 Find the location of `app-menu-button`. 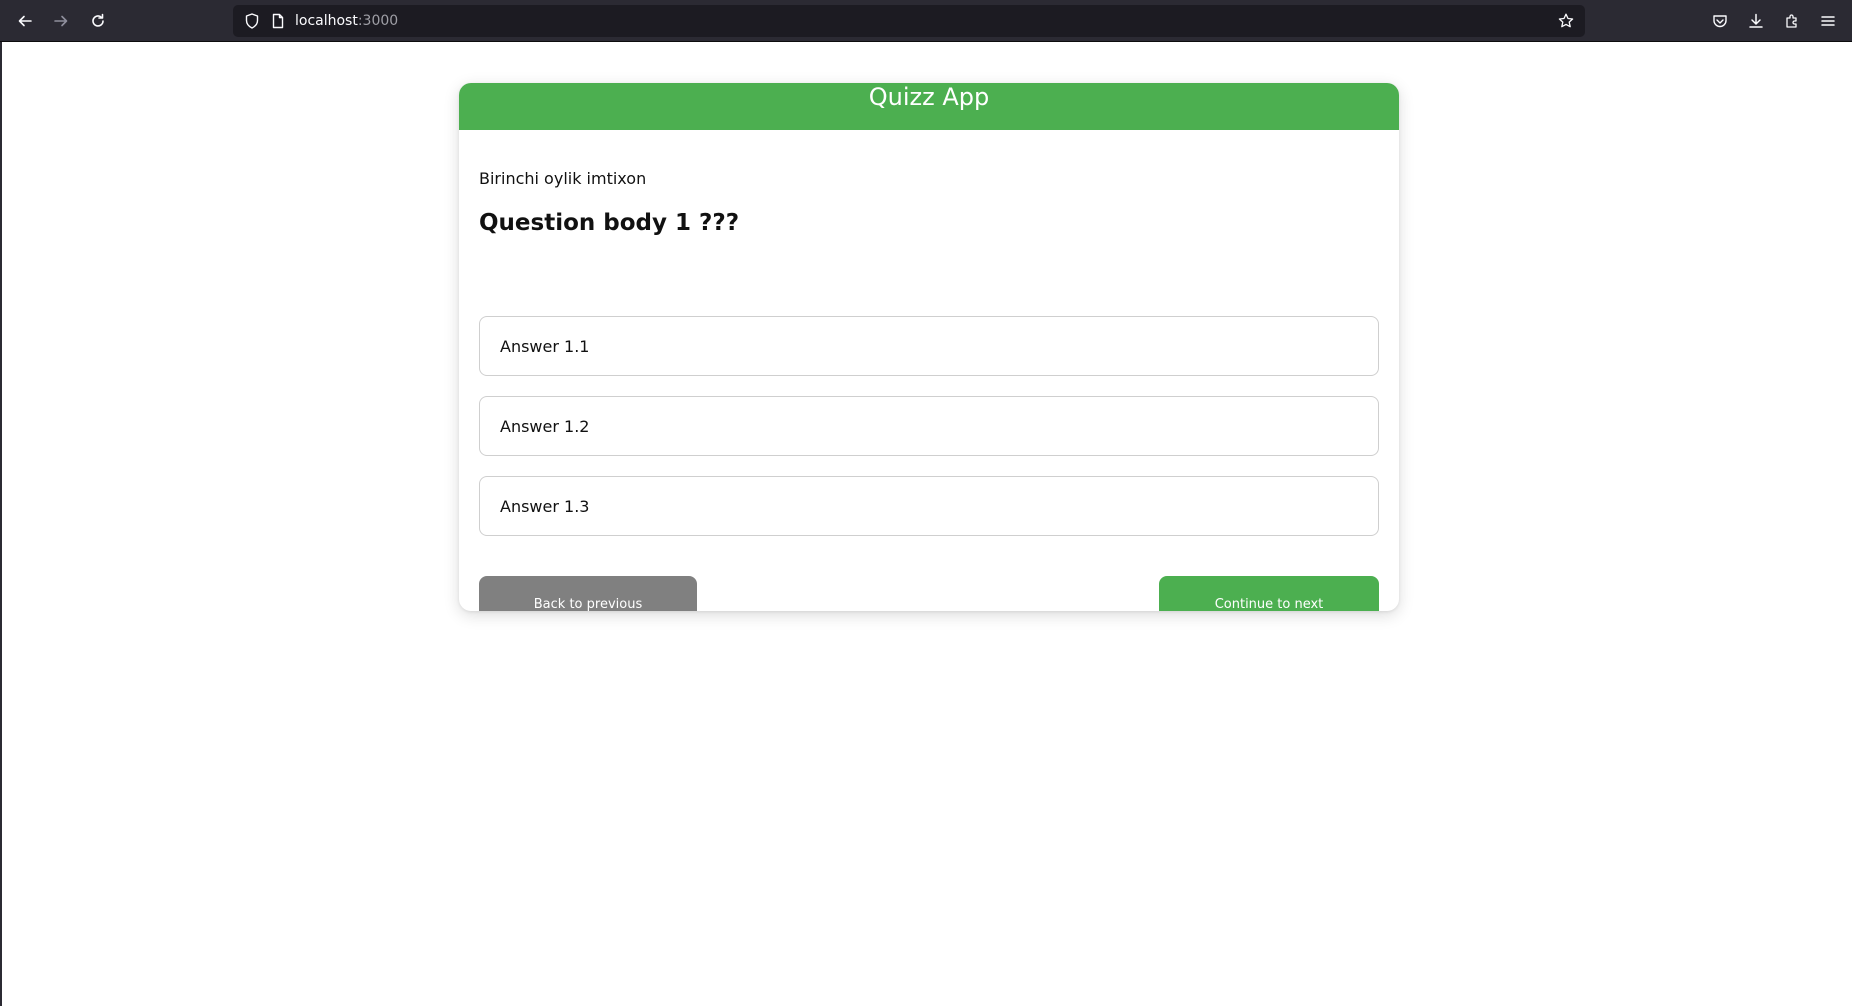

app-menu-button is located at coordinates (1828, 21).